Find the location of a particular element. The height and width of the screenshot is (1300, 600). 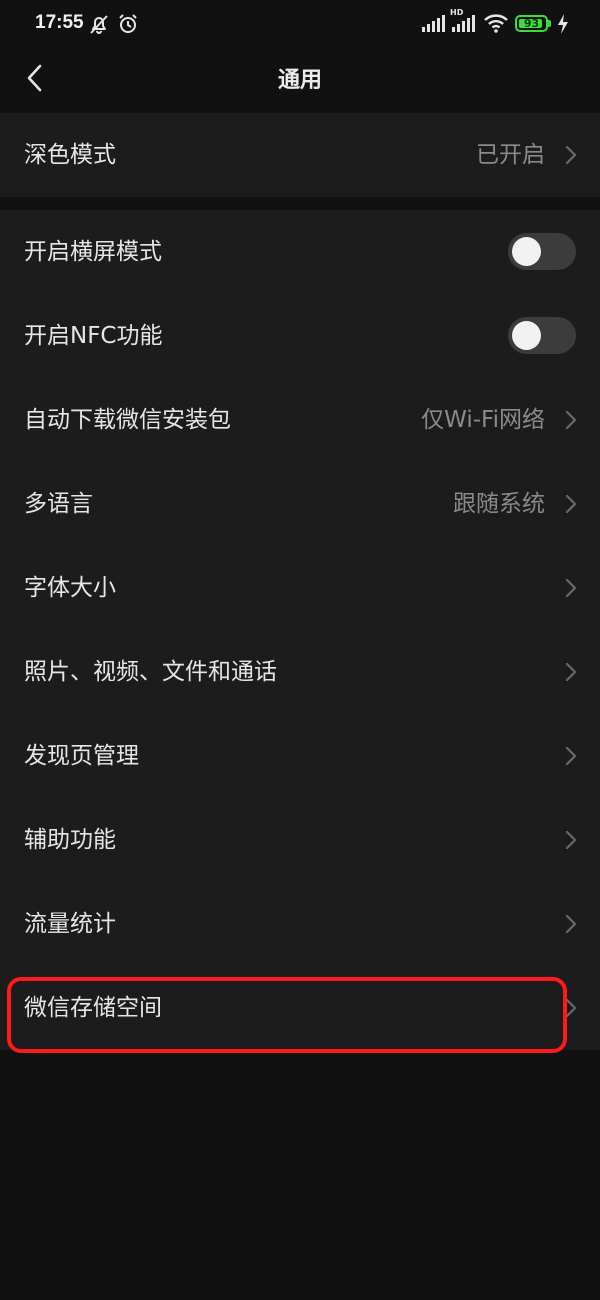

signal-icon is located at coordinates (433, 25).